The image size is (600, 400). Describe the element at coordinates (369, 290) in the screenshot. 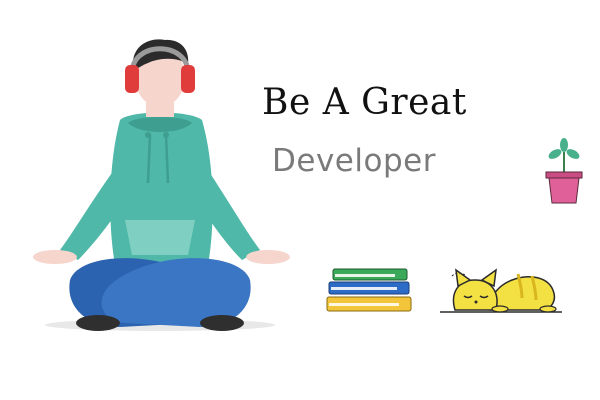

I see `book-stack-illustration` at that location.